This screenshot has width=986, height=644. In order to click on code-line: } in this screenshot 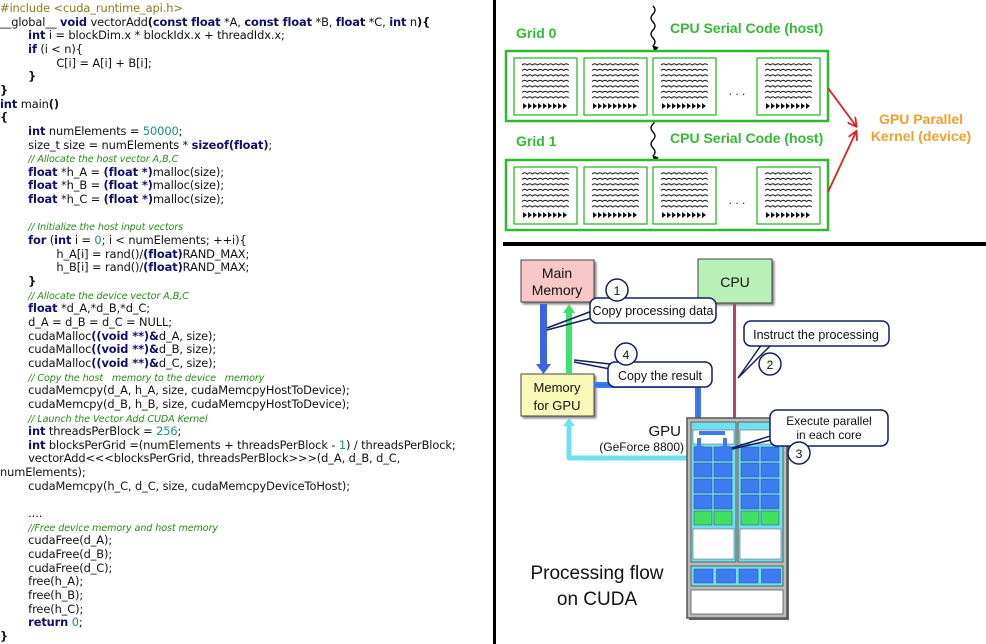, I will do `click(4, 636)`.